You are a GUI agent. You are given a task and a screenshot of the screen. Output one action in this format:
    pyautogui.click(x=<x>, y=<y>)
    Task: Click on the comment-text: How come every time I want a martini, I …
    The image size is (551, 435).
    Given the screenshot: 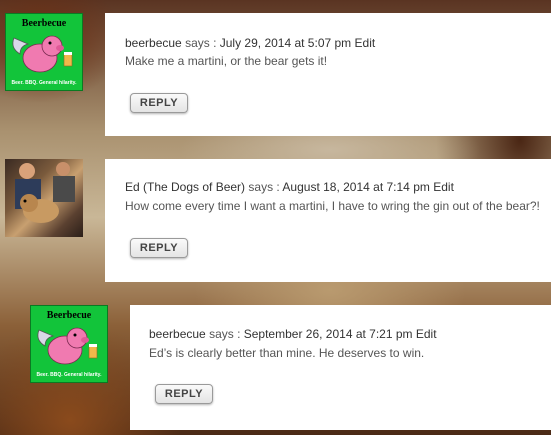 What is the action you would take?
    pyautogui.click(x=332, y=206)
    